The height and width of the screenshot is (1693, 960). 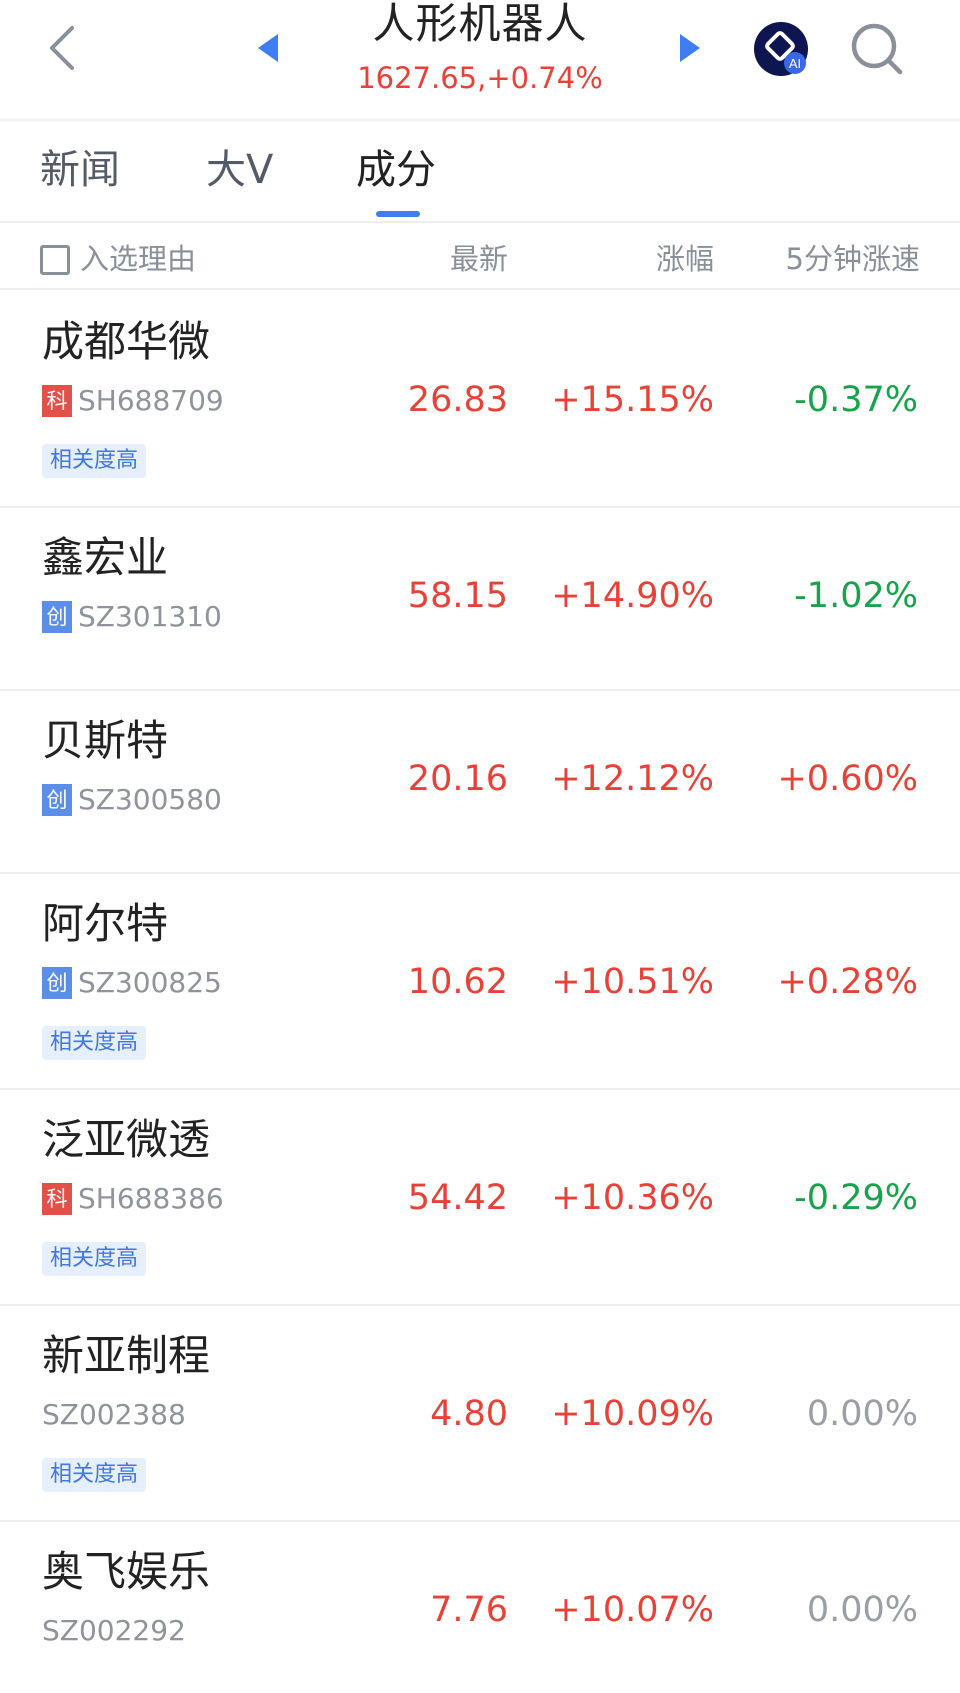 I want to click on five-min-speed: -1.02%, so click(x=856, y=596).